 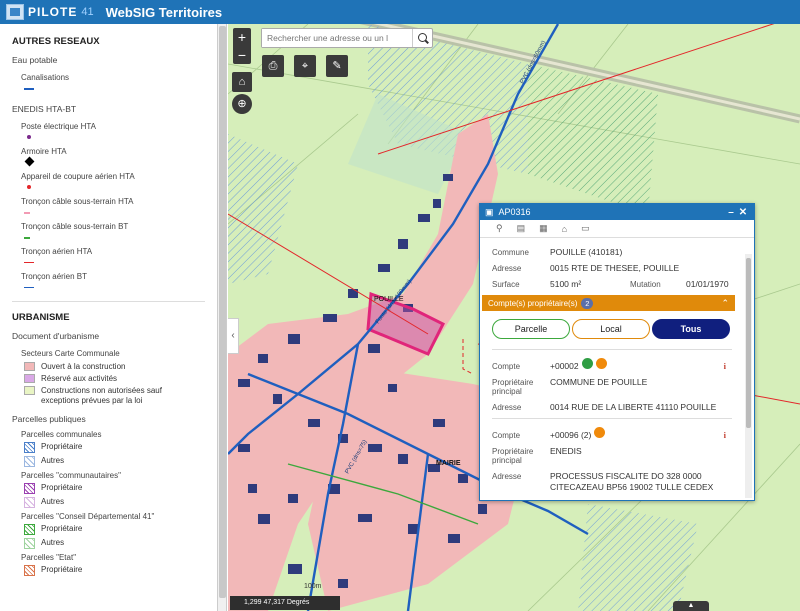 I want to click on legend-item-label: Tronçon câble sous-terrain HTA, so click(x=77, y=201).